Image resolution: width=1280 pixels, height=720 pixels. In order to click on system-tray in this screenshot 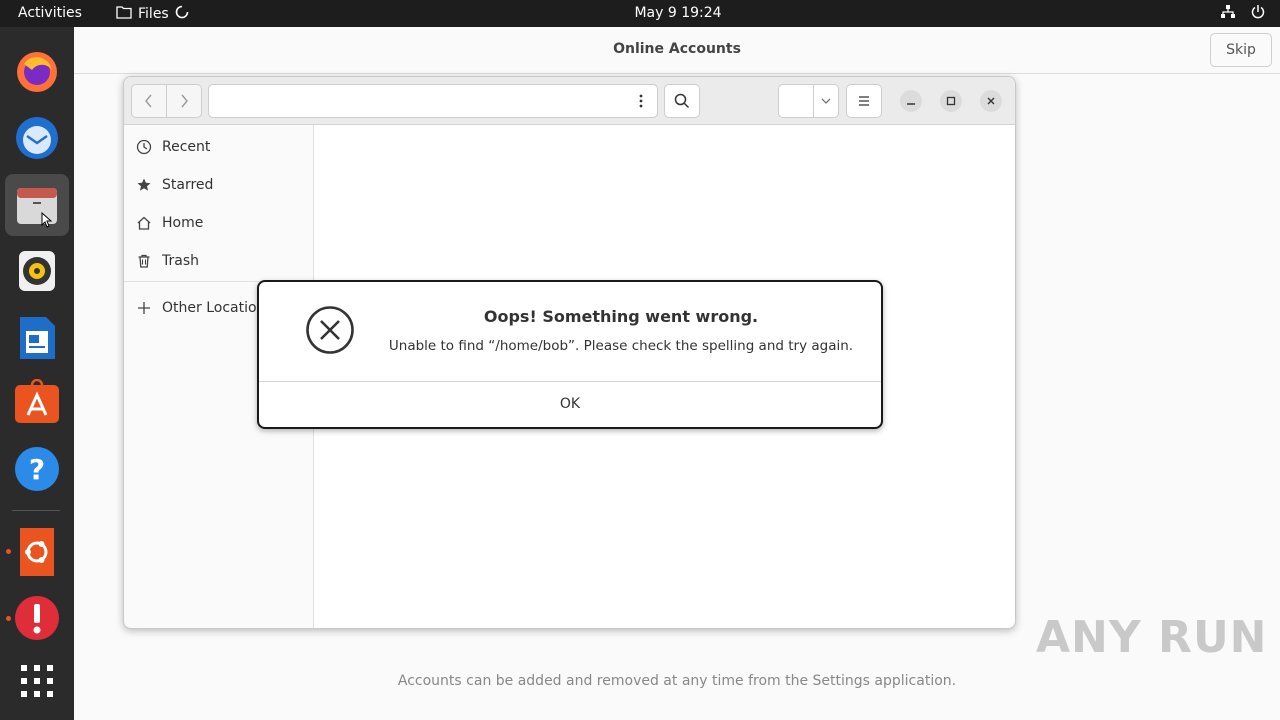, I will do `click(1243, 14)`.